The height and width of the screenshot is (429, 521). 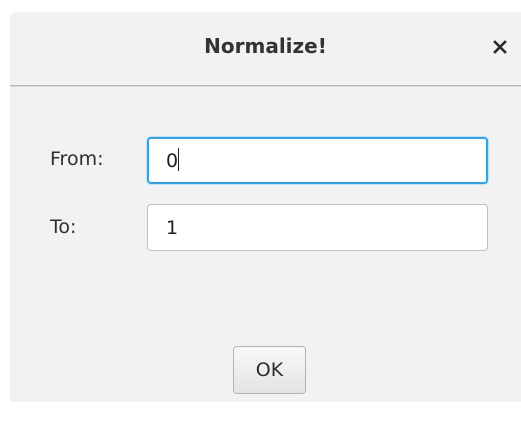 I want to click on close-button, so click(x=500, y=47).